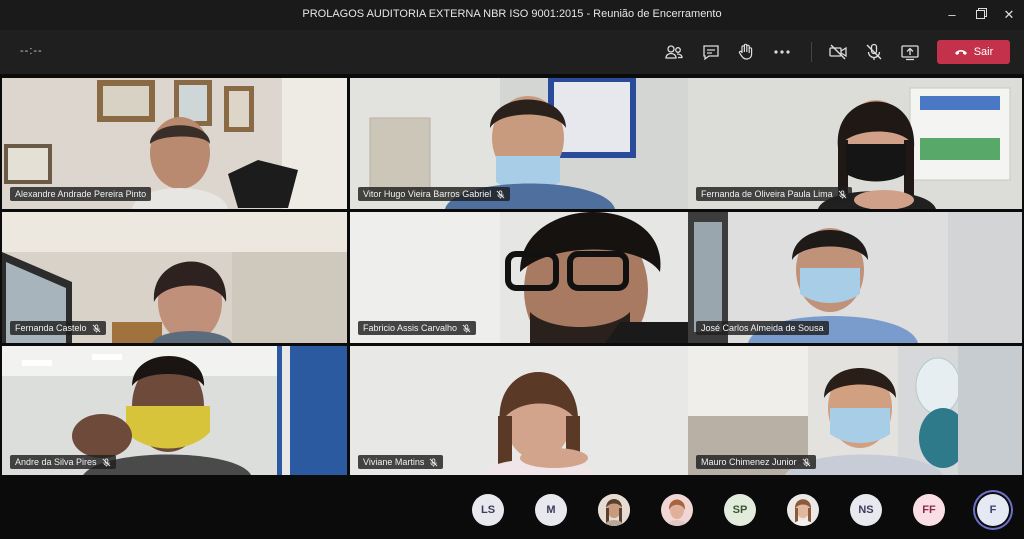 This screenshot has height=539, width=1024. I want to click on avatar: FF, so click(929, 510).